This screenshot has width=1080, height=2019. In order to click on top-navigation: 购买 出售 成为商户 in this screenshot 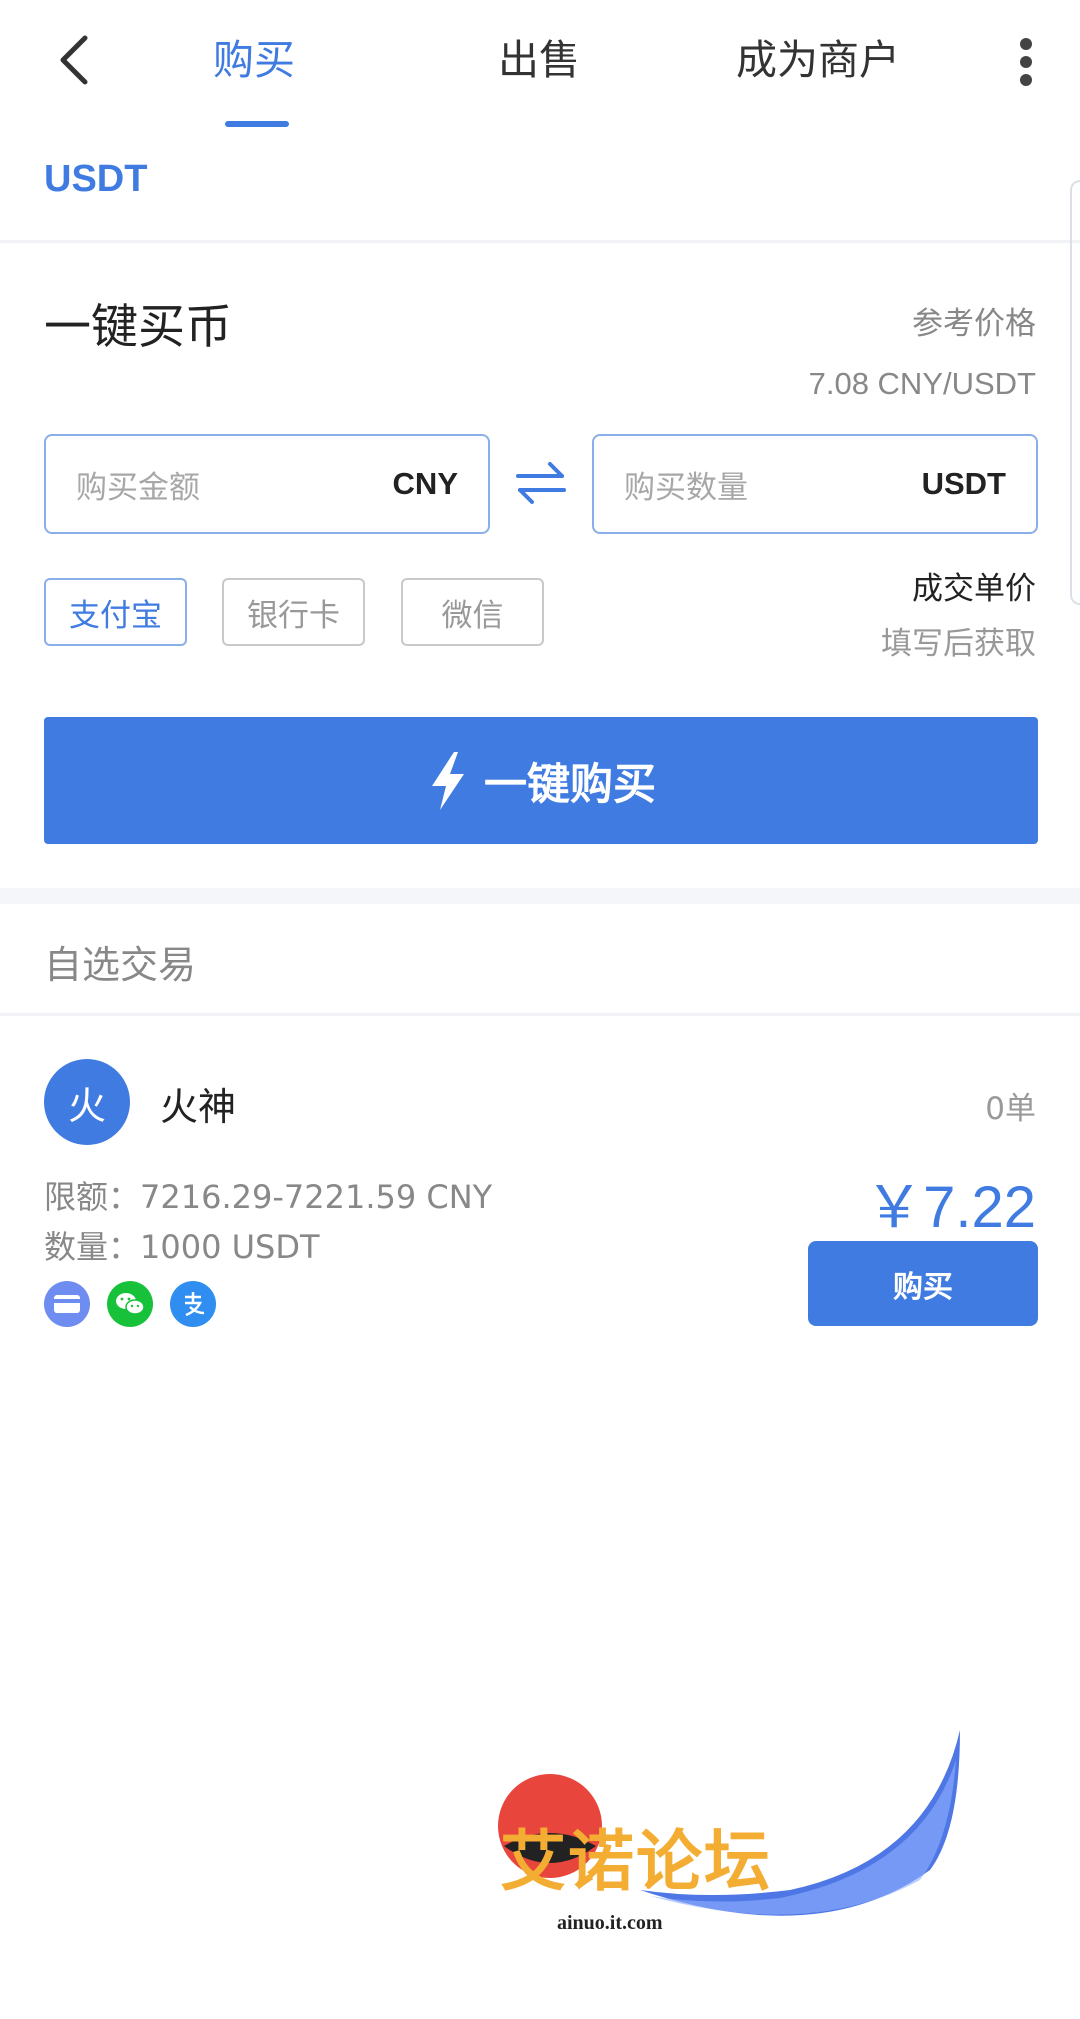, I will do `click(540, 65)`.